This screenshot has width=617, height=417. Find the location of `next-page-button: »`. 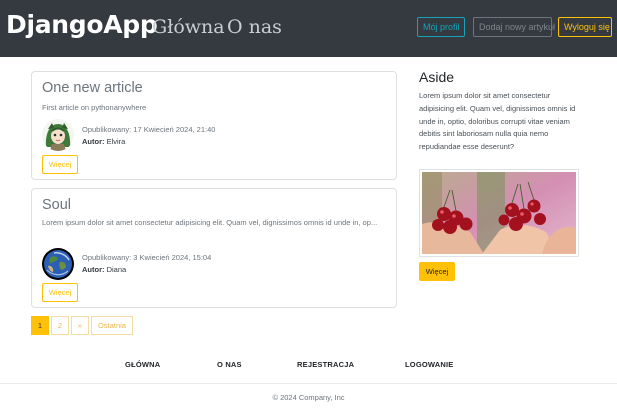

next-page-button: » is located at coordinates (80, 325).